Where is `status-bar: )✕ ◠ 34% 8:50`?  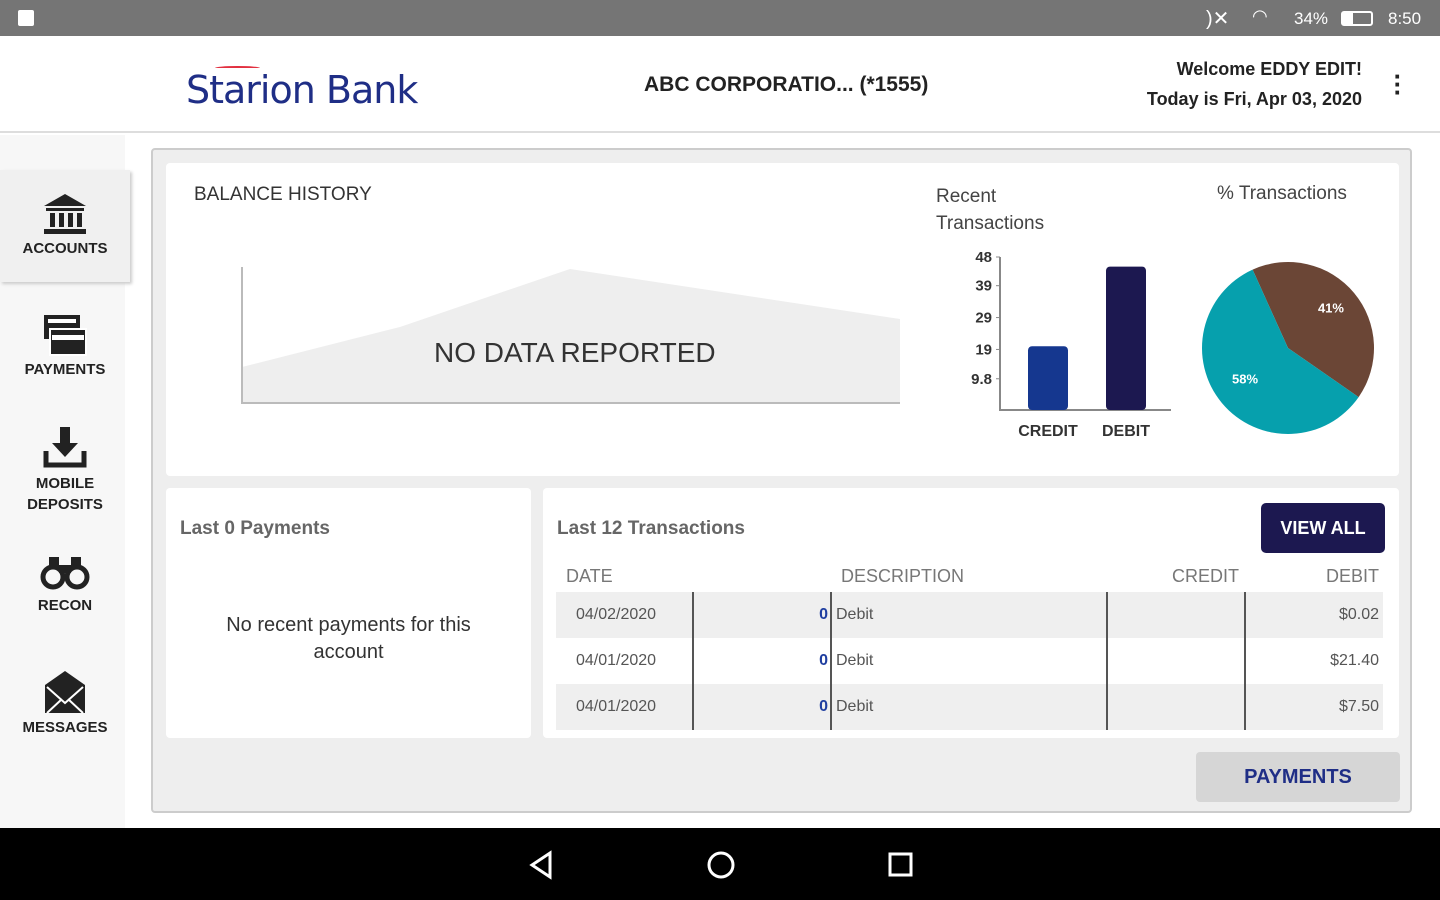
status-bar: )✕ ◠ 34% 8:50 is located at coordinates (720, 18).